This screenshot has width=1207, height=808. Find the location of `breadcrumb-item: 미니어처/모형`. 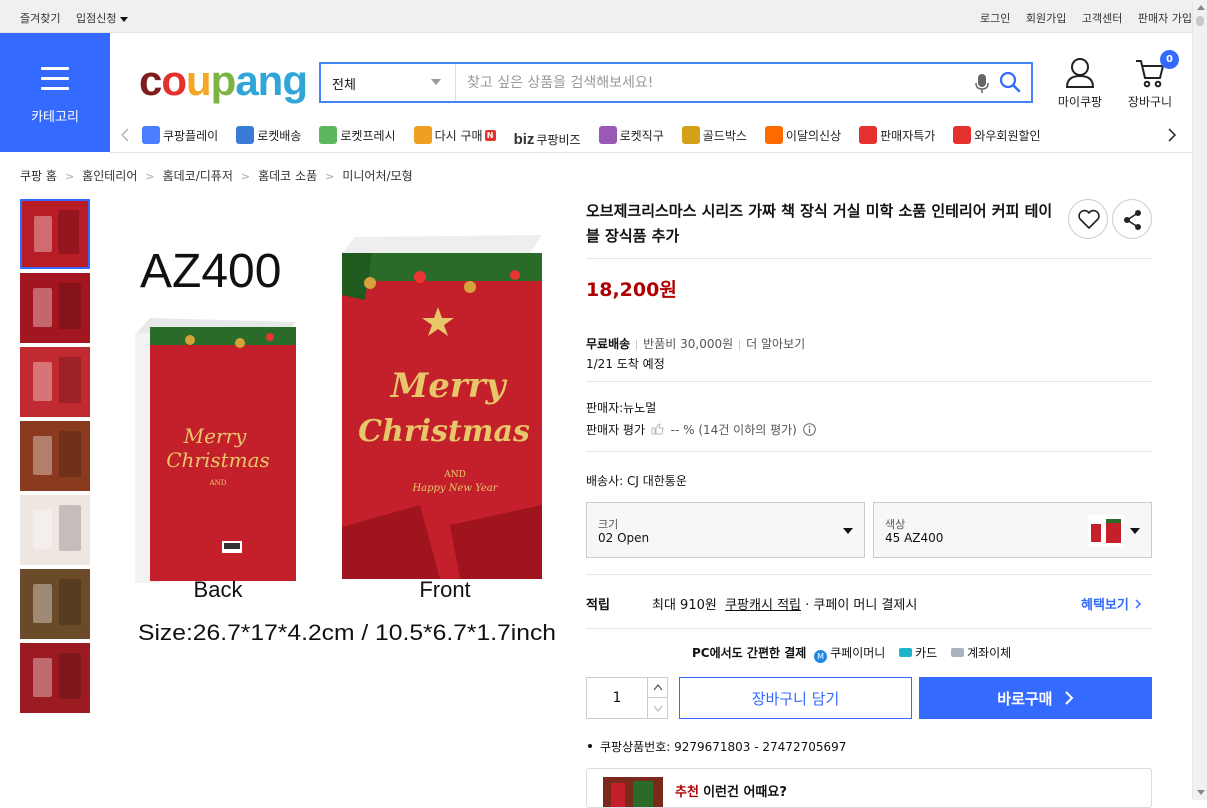

breadcrumb-item: 미니어처/모형 is located at coordinates (377, 176).